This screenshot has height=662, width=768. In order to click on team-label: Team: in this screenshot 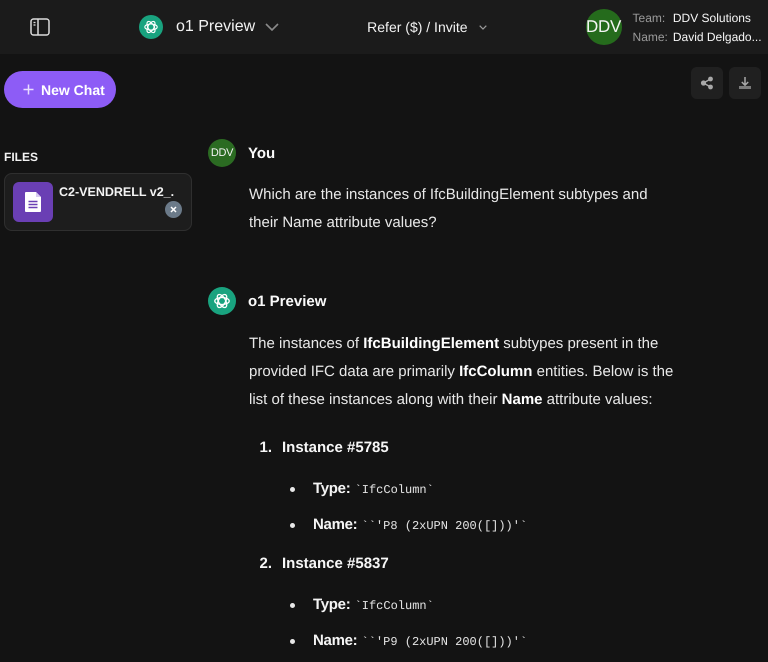, I will do `click(649, 18)`.